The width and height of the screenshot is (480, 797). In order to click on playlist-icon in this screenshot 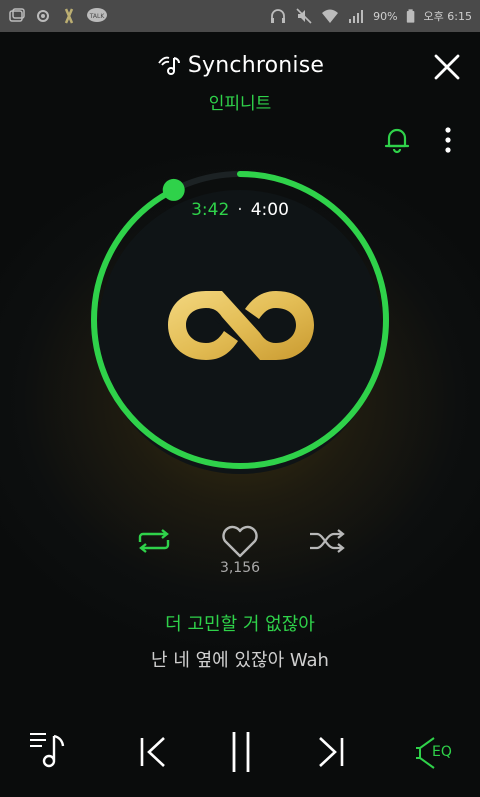, I will do `click(48, 750)`.